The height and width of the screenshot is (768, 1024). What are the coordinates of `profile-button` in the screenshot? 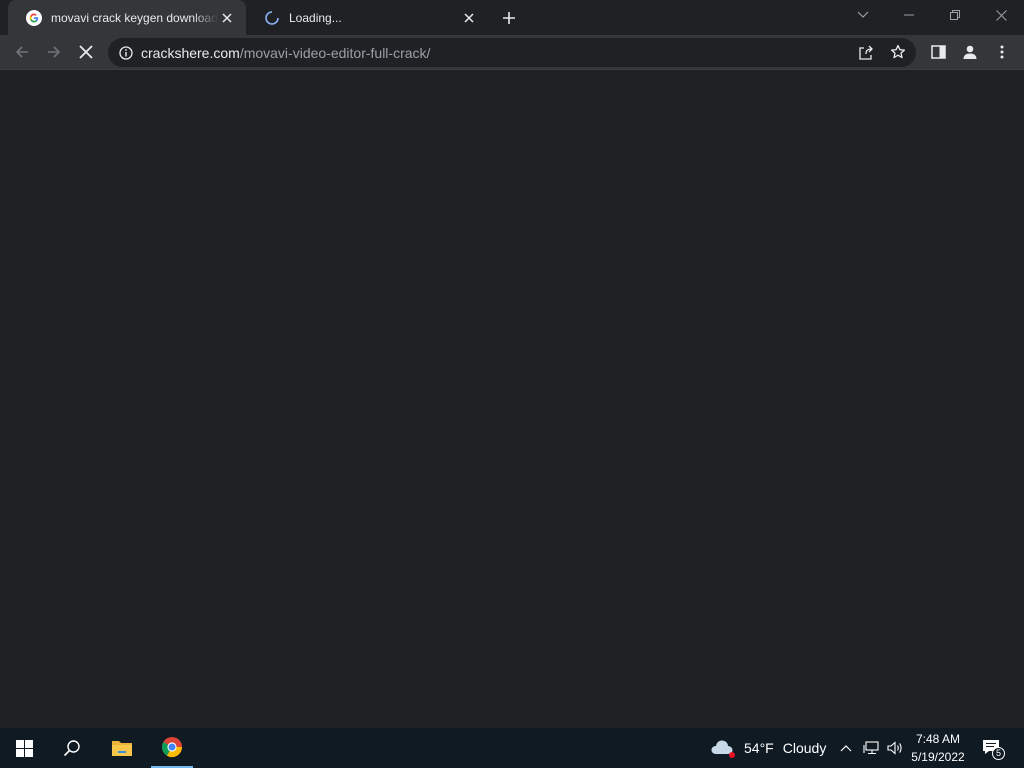 It's located at (970, 52).